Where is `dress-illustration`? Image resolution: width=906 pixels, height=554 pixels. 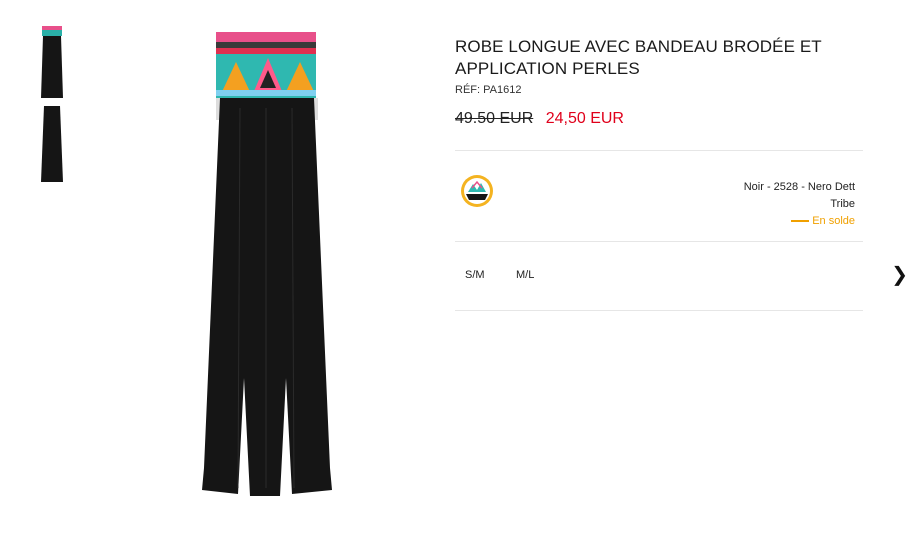
dress-illustration is located at coordinates (267, 264).